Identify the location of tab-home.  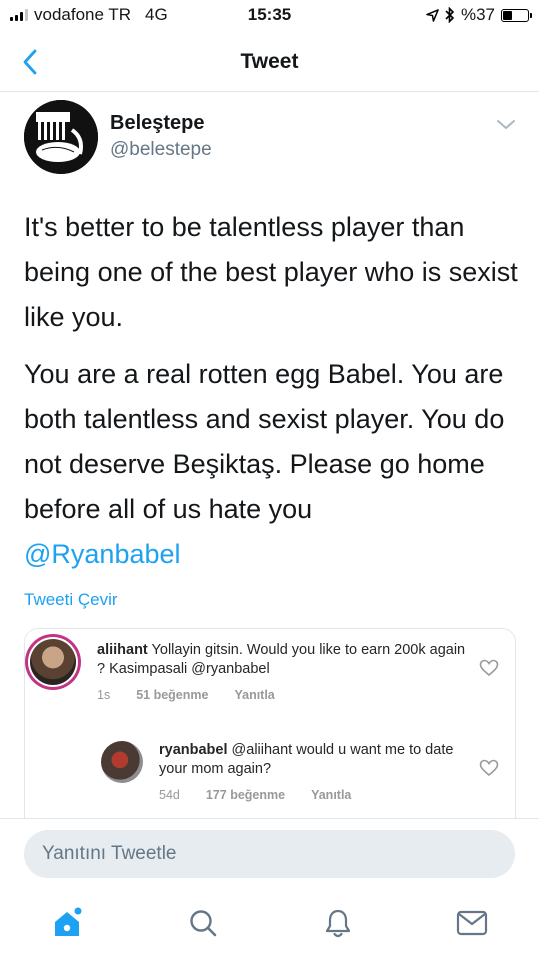
(67, 923).